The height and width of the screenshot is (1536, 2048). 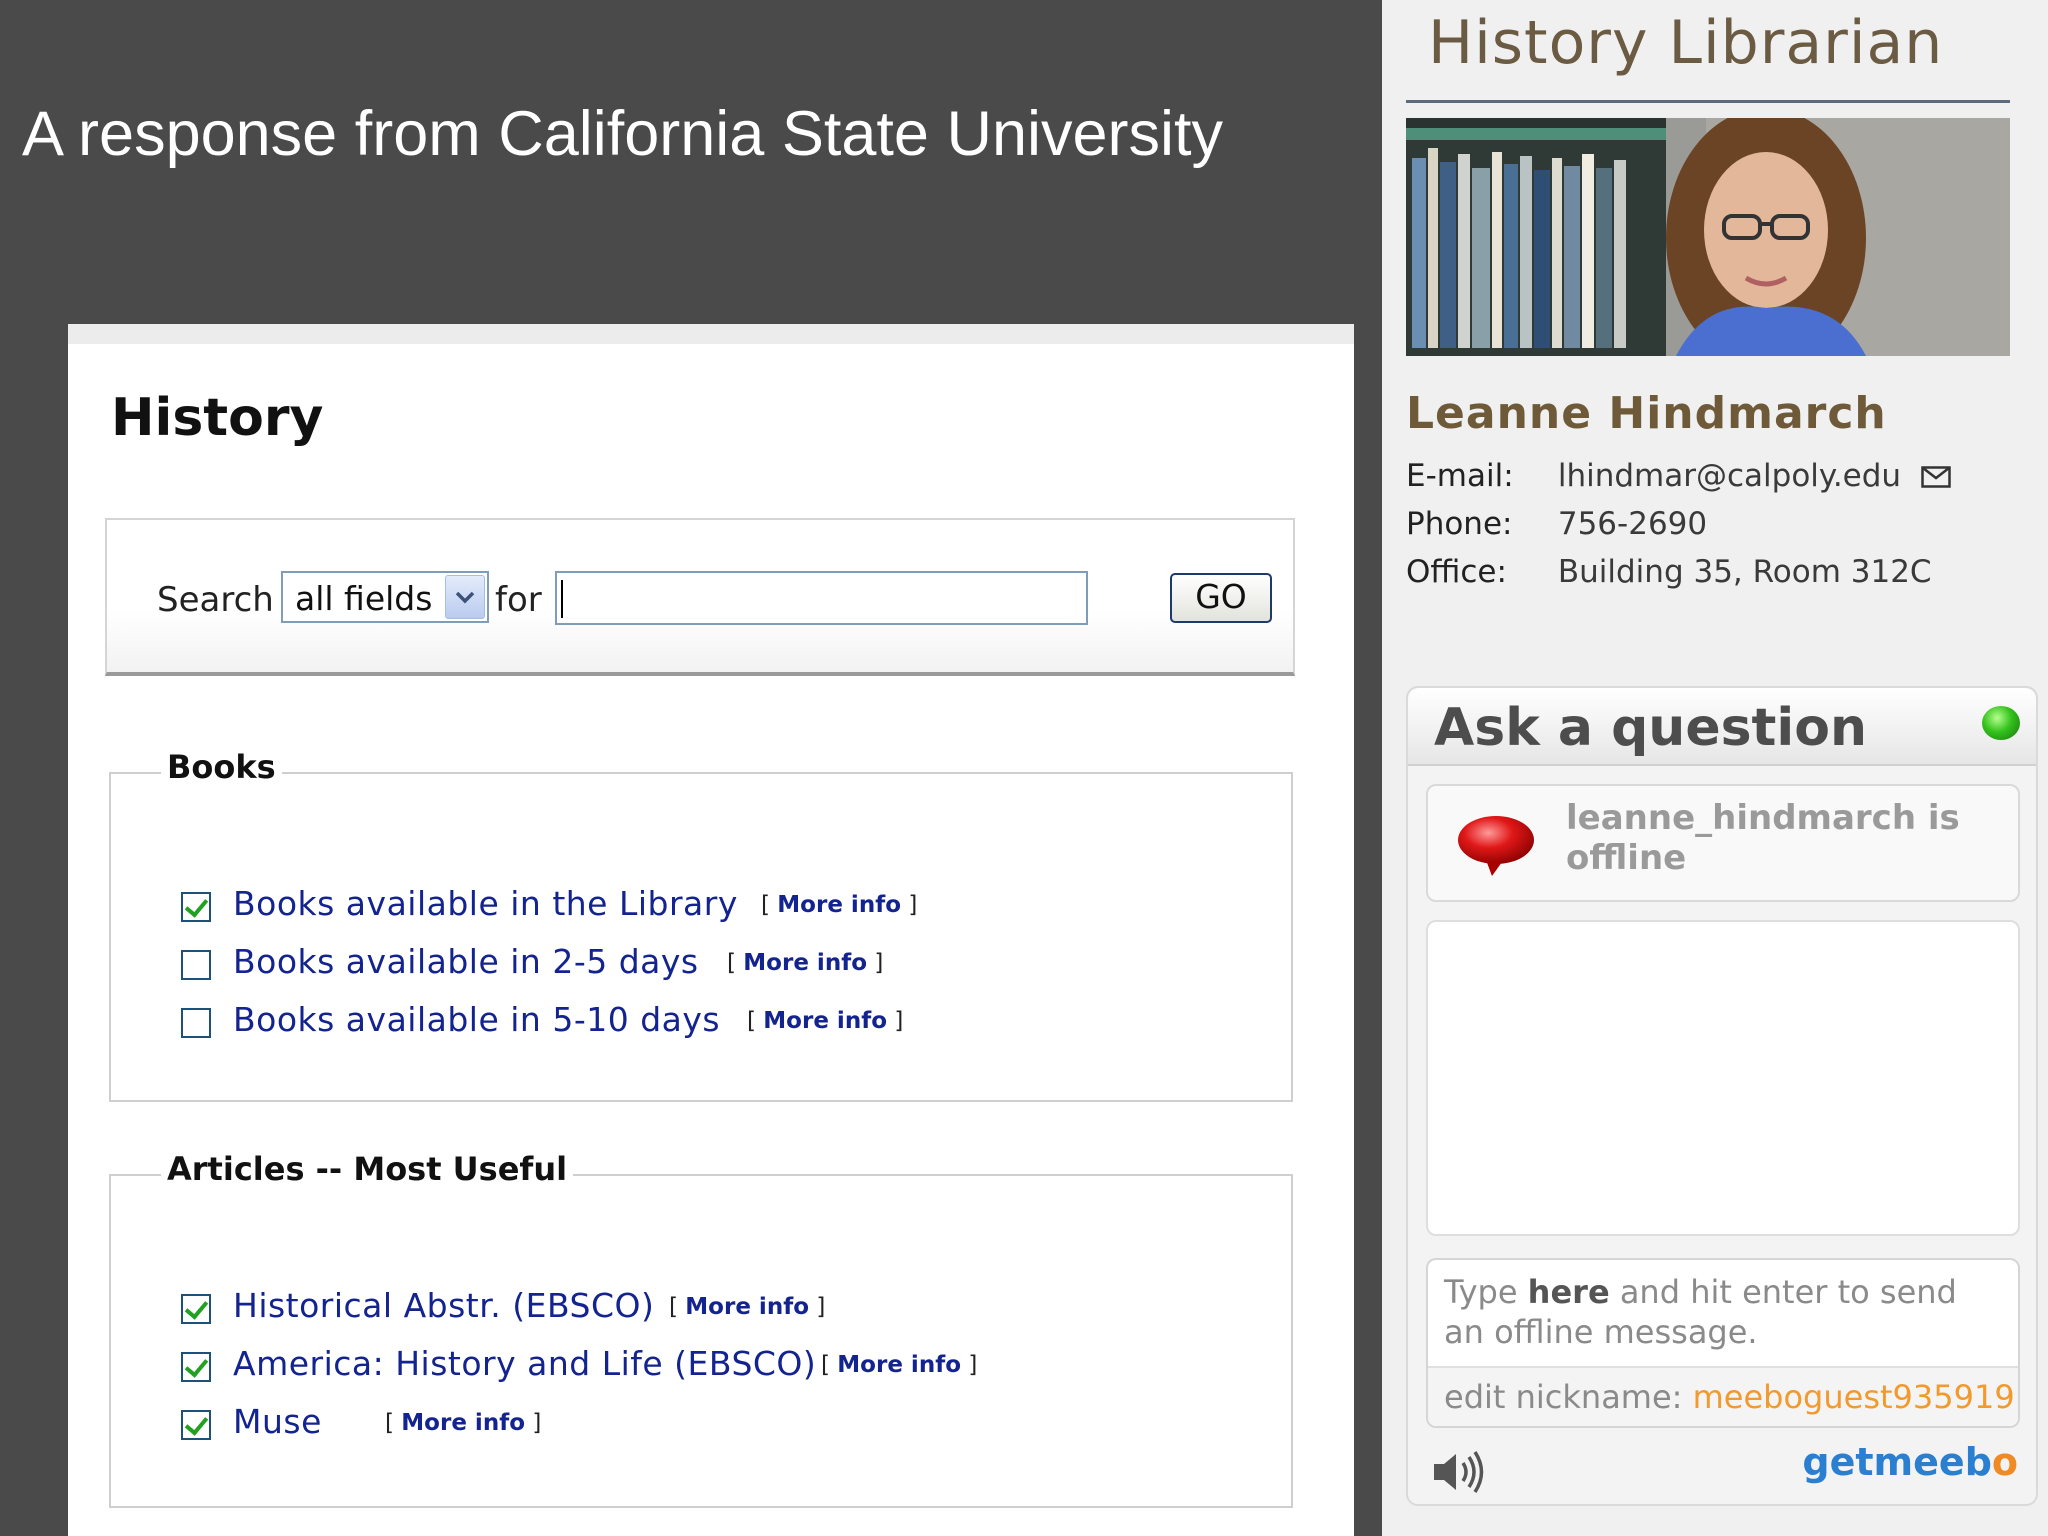 What do you see at coordinates (364, 598) in the screenshot?
I see `search-field-select-value: all fields` at bounding box center [364, 598].